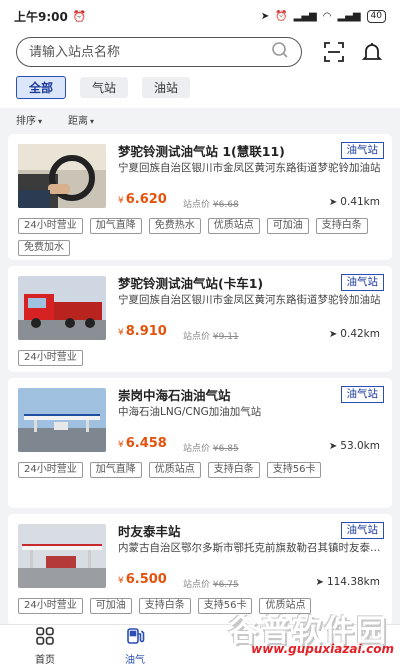 The width and height of the screenshot is (400, 666). I want to click on list-price: 站点价 ¥9.11, so click(211, 337).